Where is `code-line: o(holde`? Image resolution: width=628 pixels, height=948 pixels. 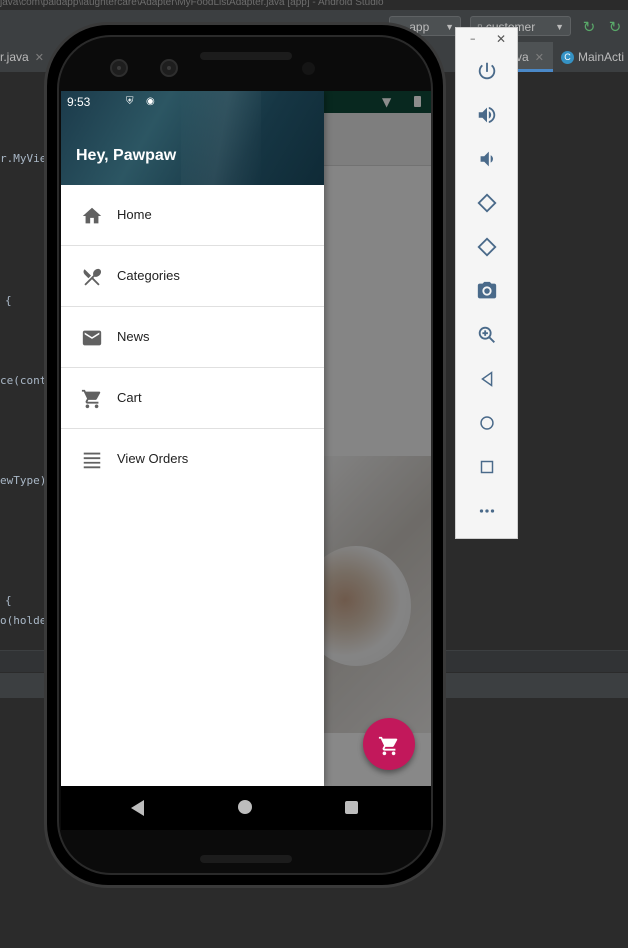
code-line: o(holde is located at coordinates (23, 620).